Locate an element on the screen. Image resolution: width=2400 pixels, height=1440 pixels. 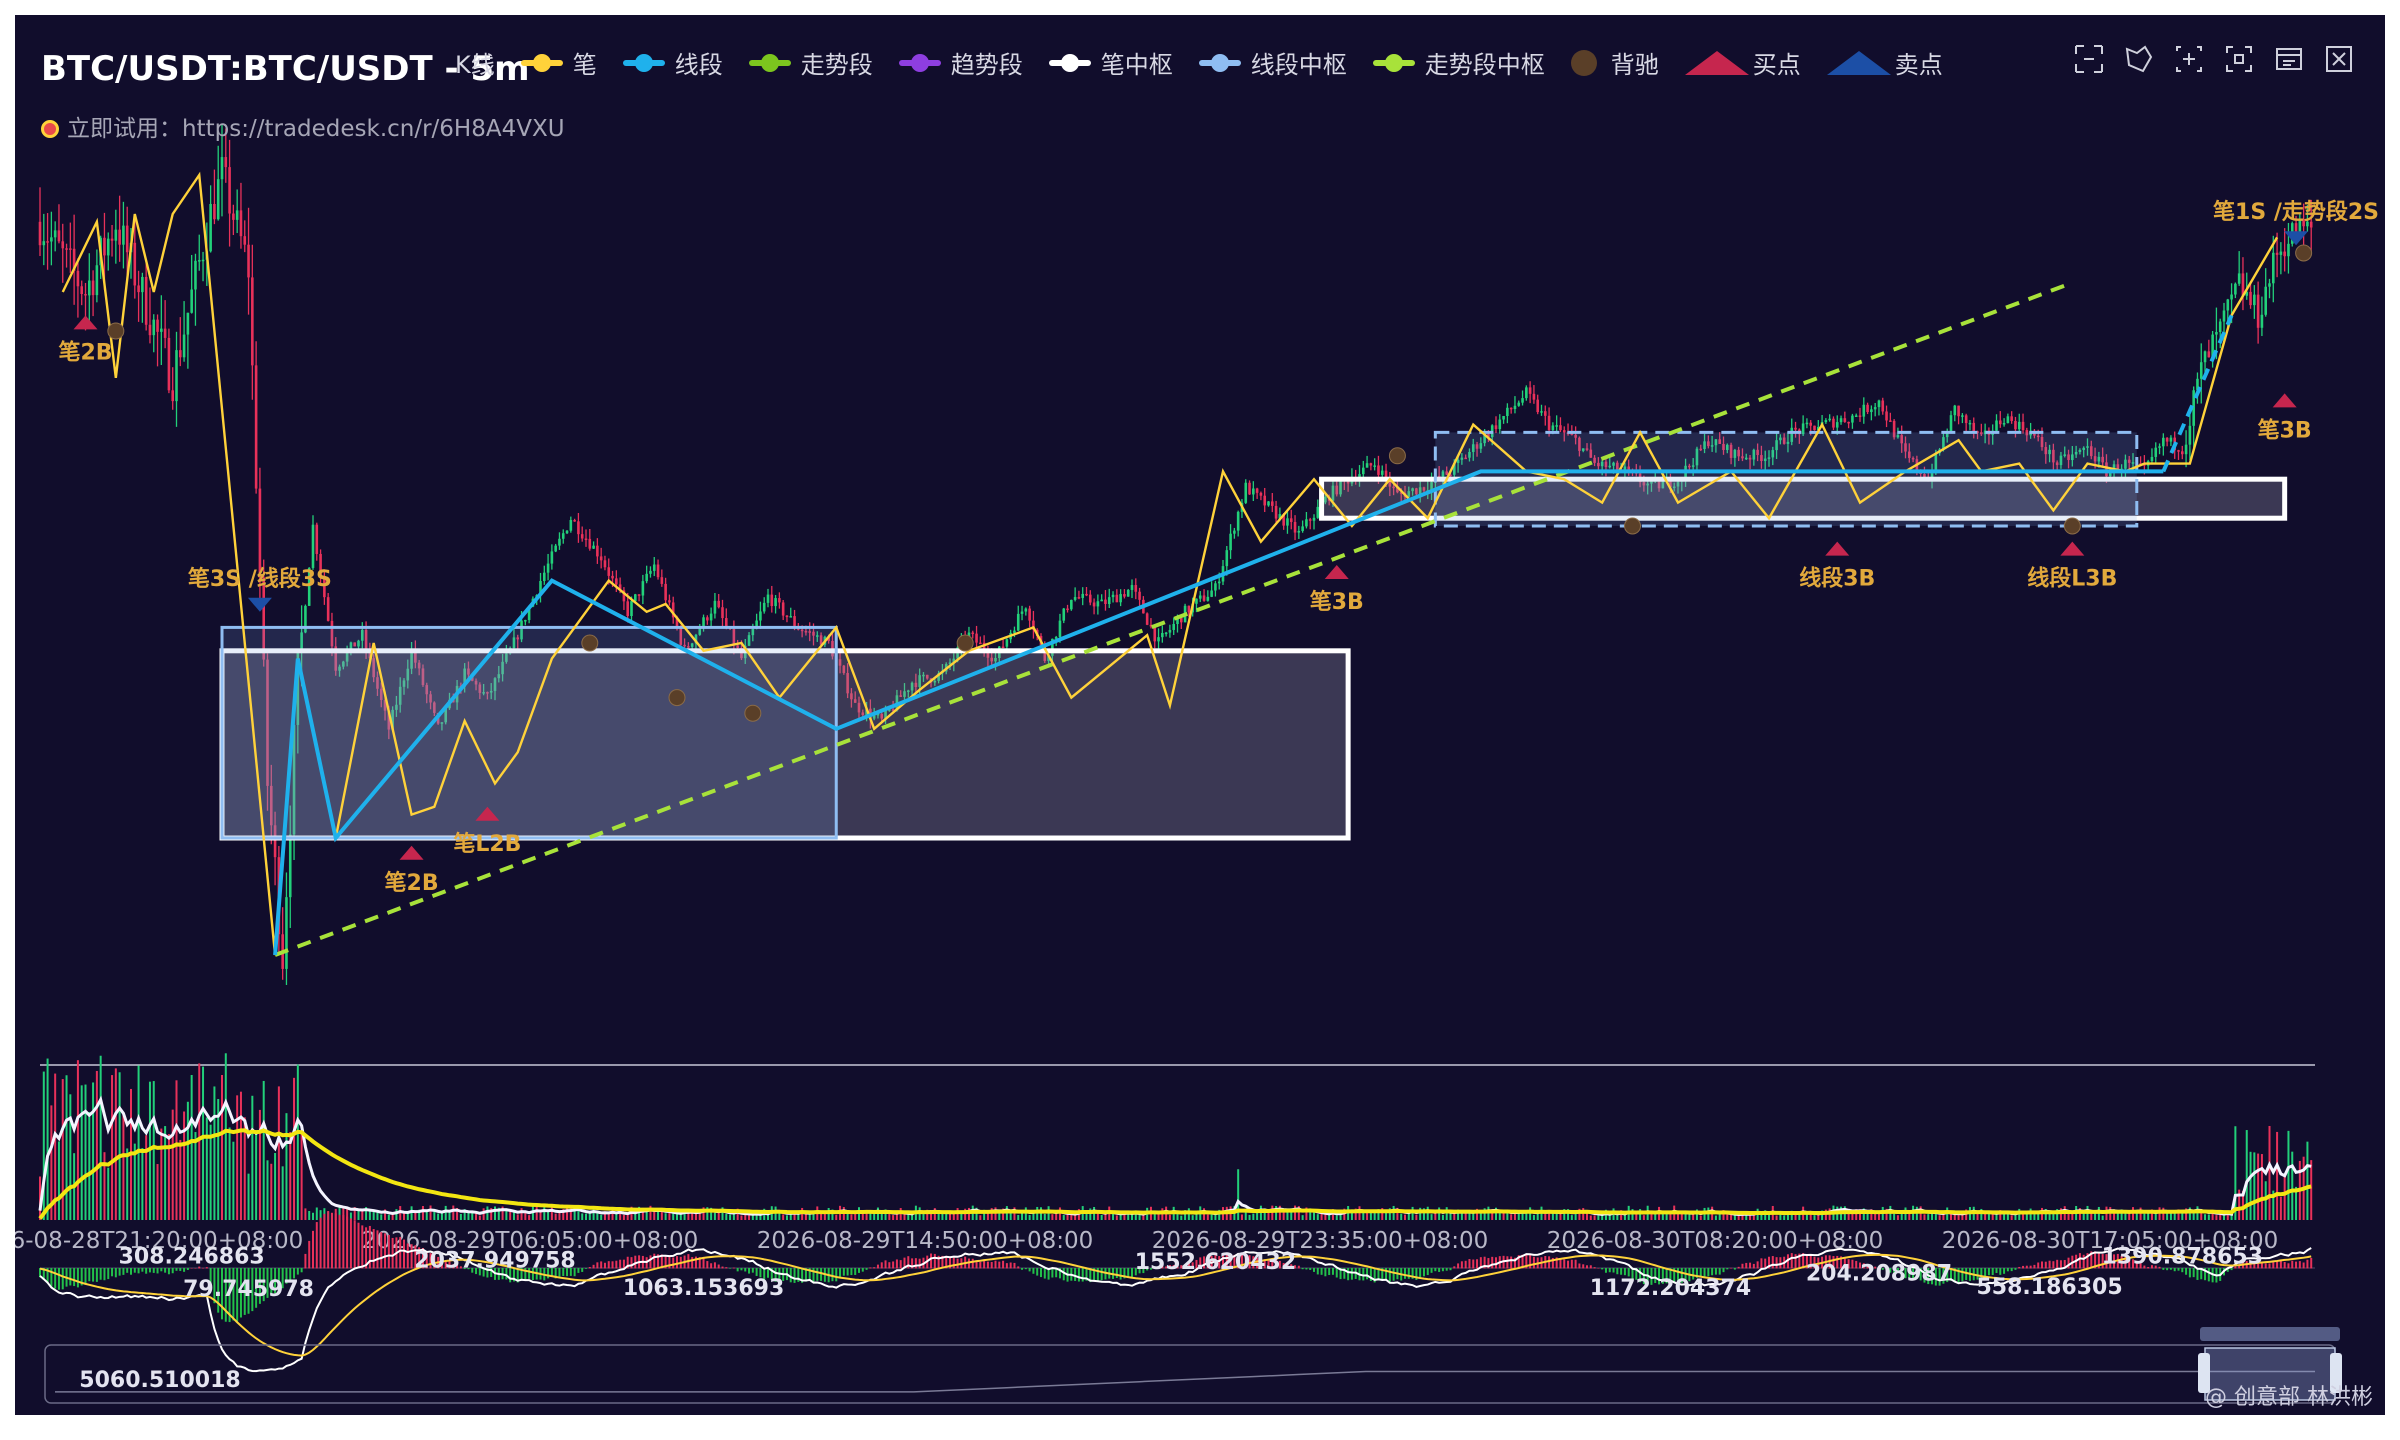
legend-item: 趋势段 is located at coordinates (960, 62).